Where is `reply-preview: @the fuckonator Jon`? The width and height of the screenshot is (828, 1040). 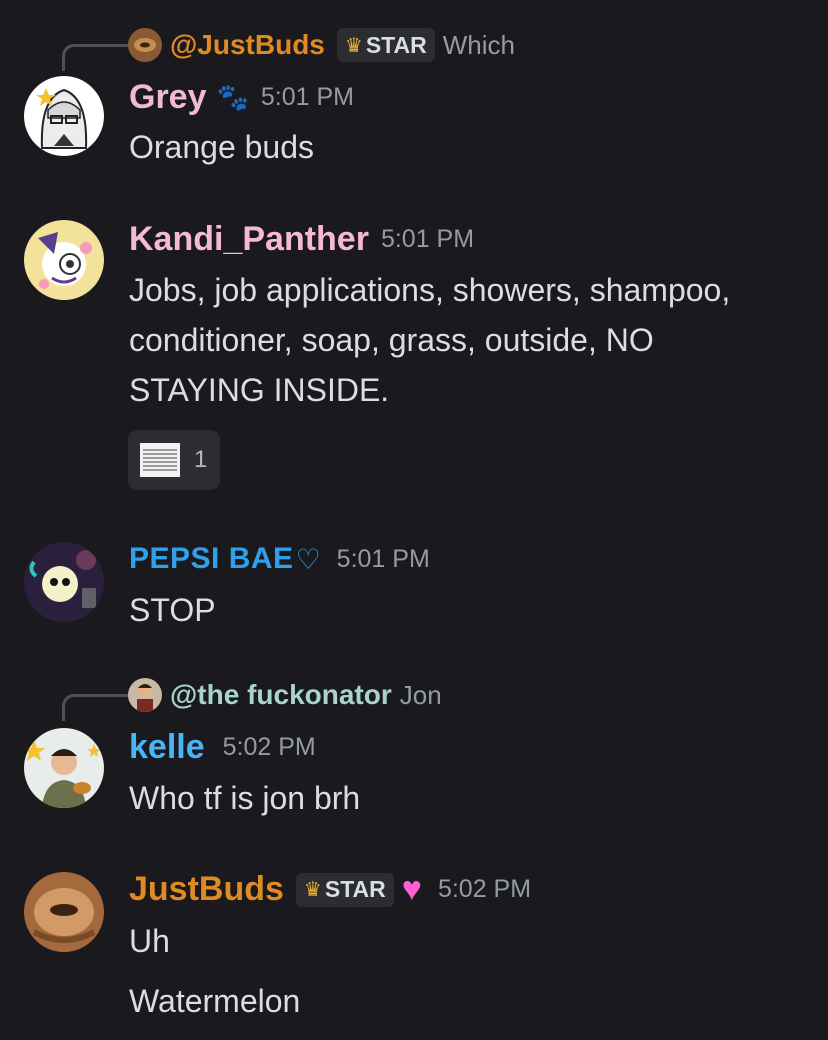
reply-preview: @the fuckonator Jon is located at coordinates (285, 695).